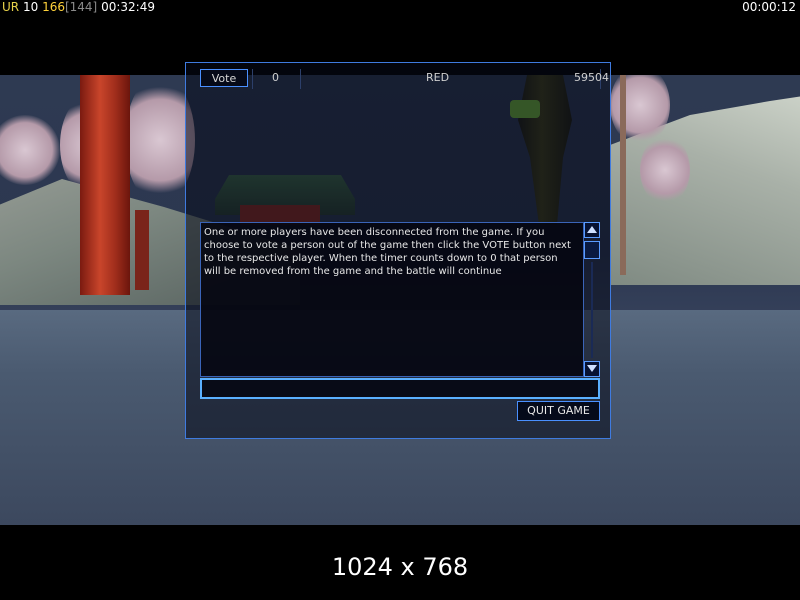 Image resolution: width=800 pixels, height=600 pixels. What do you see at coordinates (591, 77) in the screenshot?
I see `player-score: 59504` at bounding box center [591, 77].